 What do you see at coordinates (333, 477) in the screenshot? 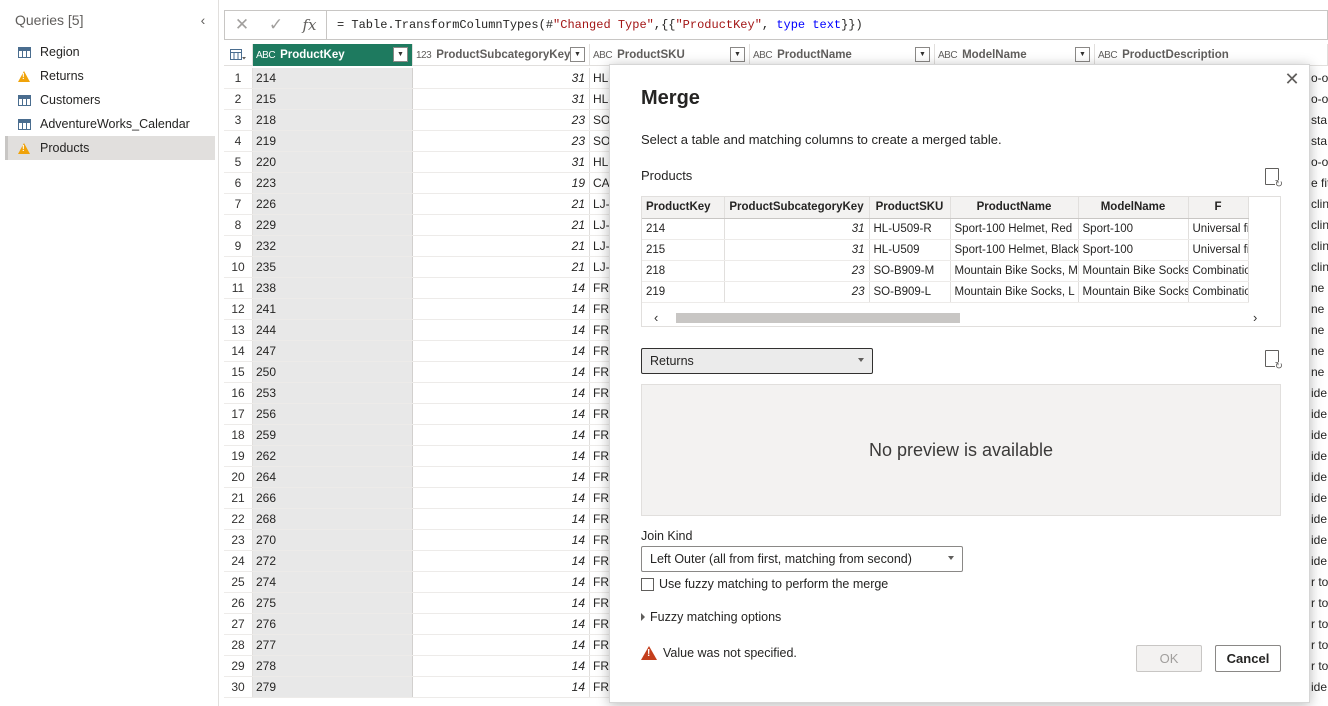
I see `productkey-cell: 264` at bounding box center [333, 477].